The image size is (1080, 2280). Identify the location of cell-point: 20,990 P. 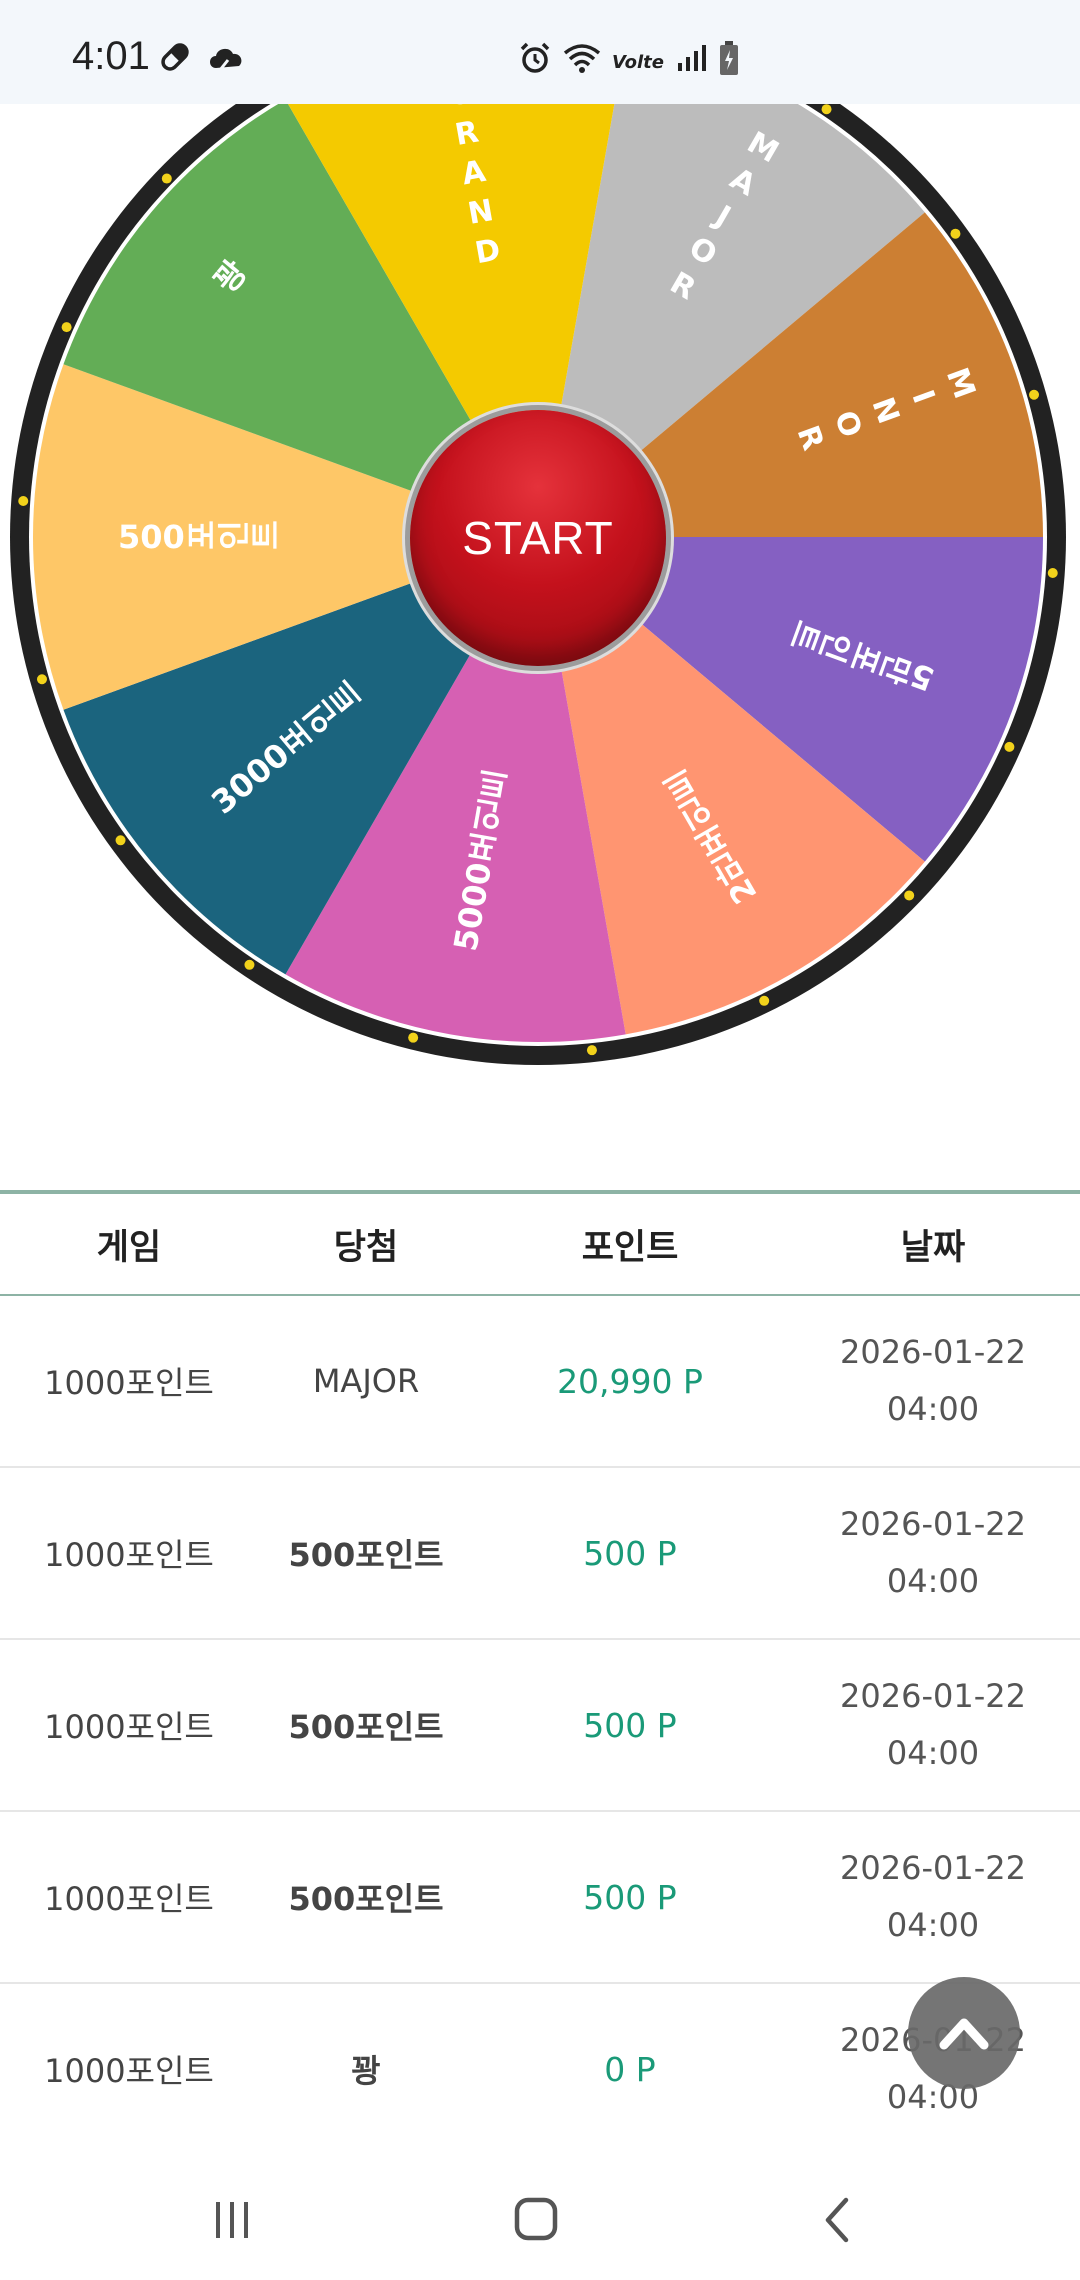
(630, 1381).